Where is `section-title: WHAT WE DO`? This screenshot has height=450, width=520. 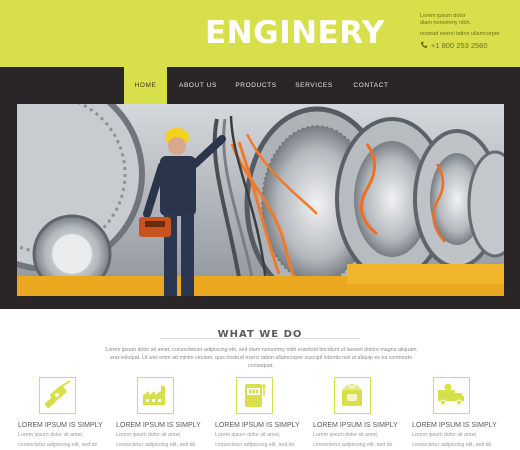
section-title: WHAT WE DO is located at coordinates (260, 333).